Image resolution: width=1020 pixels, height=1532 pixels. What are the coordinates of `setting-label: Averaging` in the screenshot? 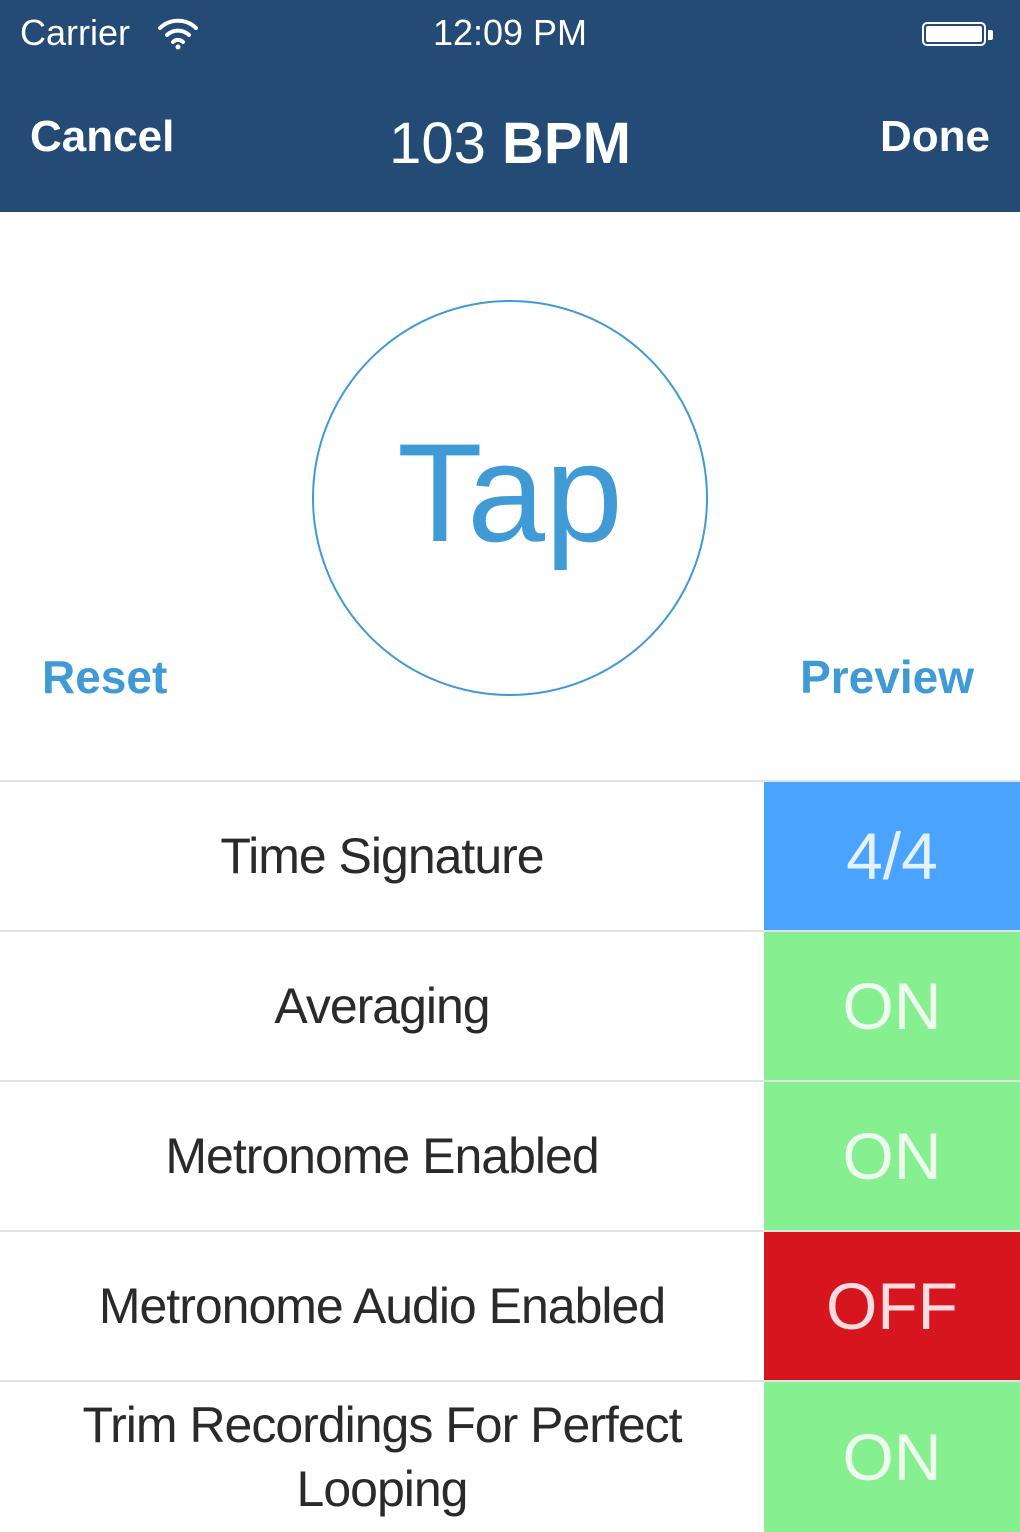 It's located at (382, 1006).